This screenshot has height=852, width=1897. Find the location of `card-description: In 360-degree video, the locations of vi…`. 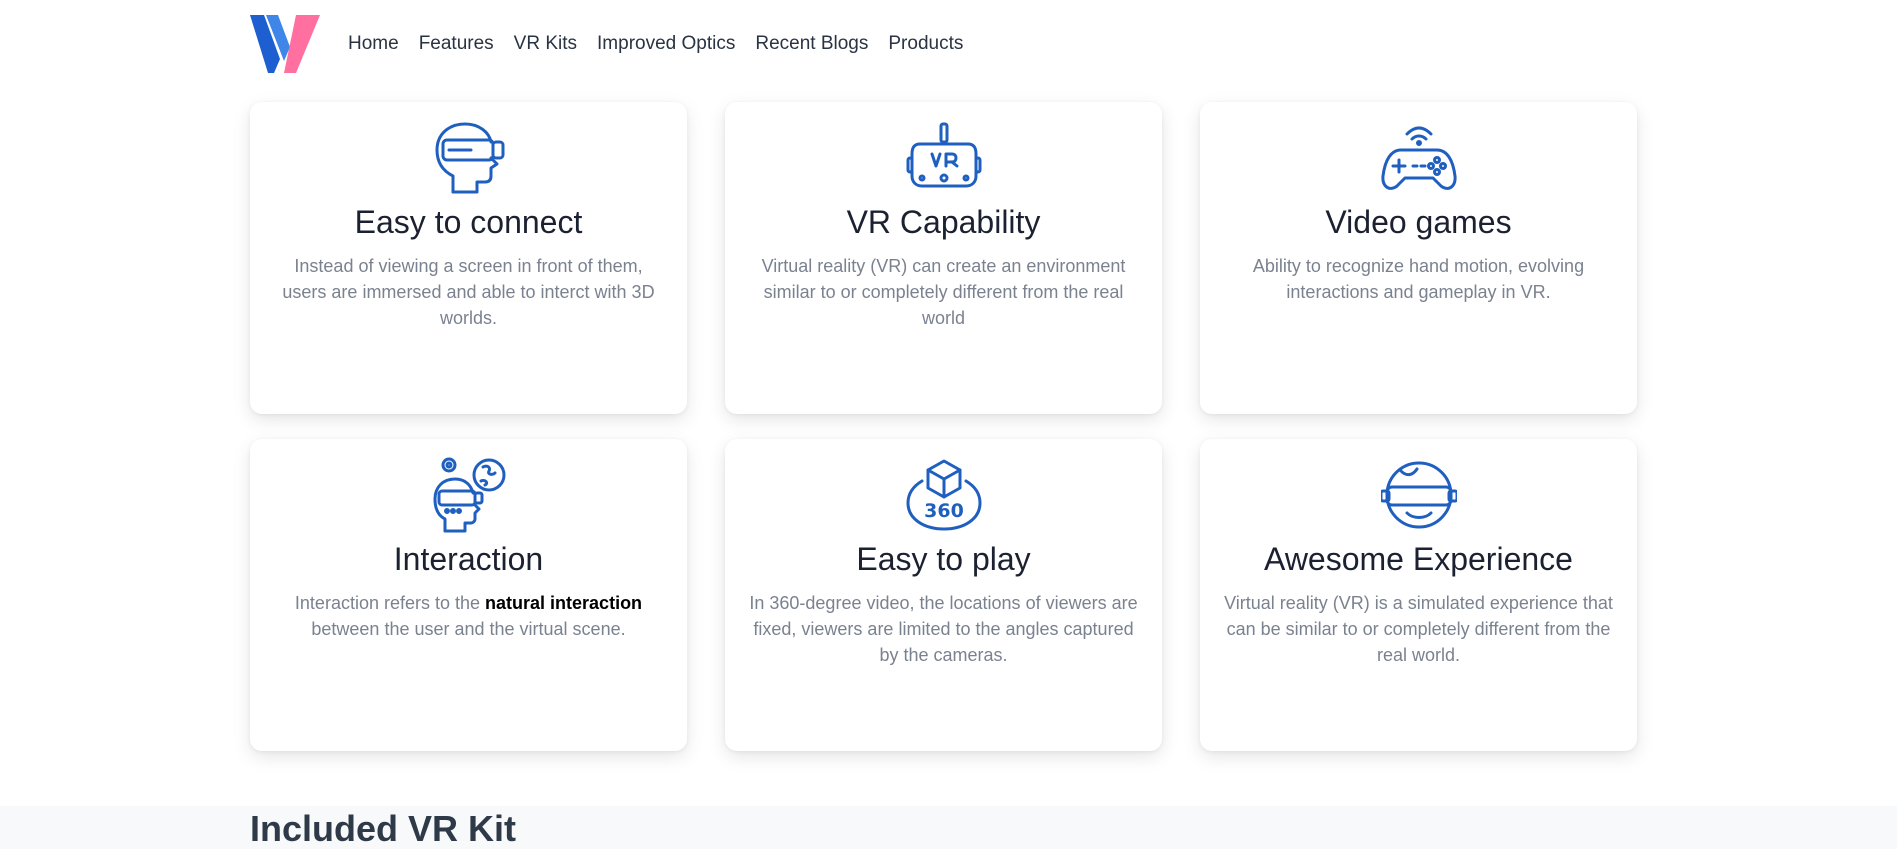

card-description: In 360-degree video, the locations of vi… is located at coordinates (943, 628).